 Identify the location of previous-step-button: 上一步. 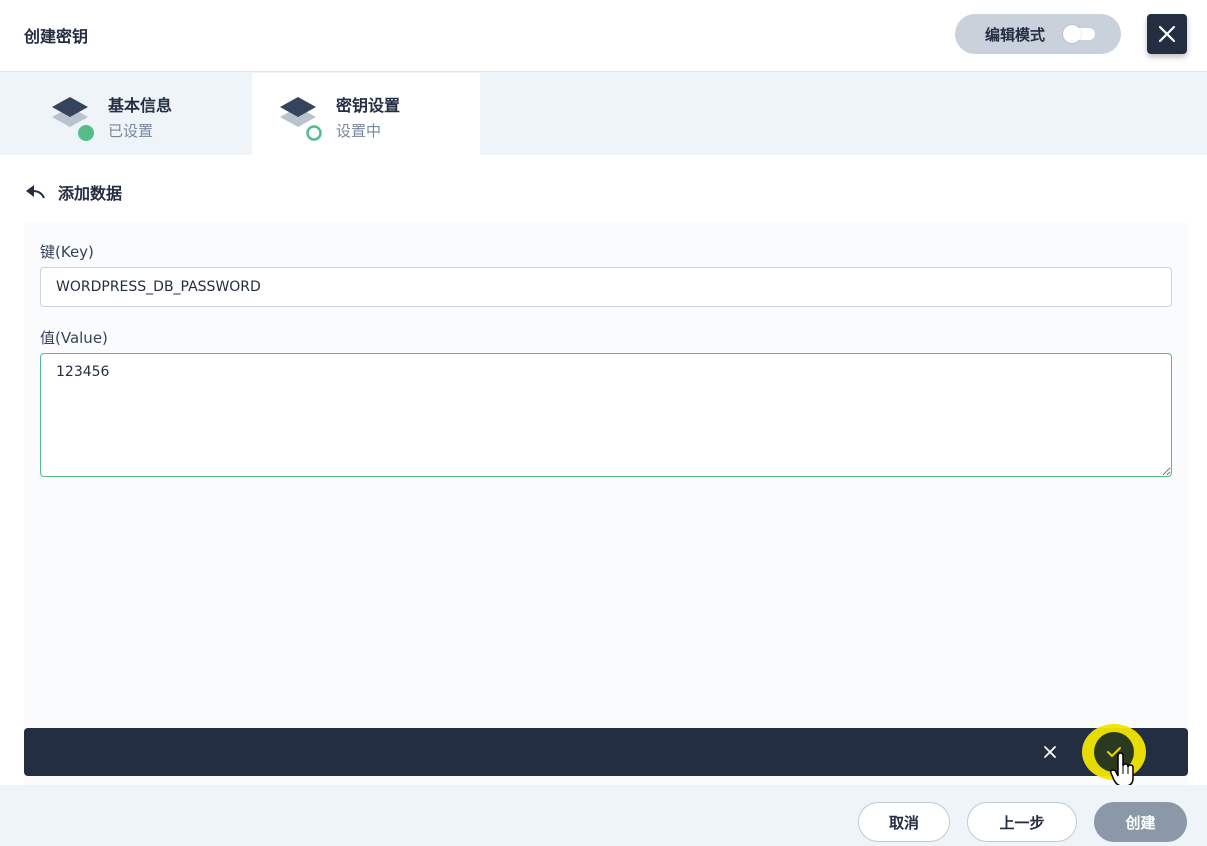
(1022, 822).